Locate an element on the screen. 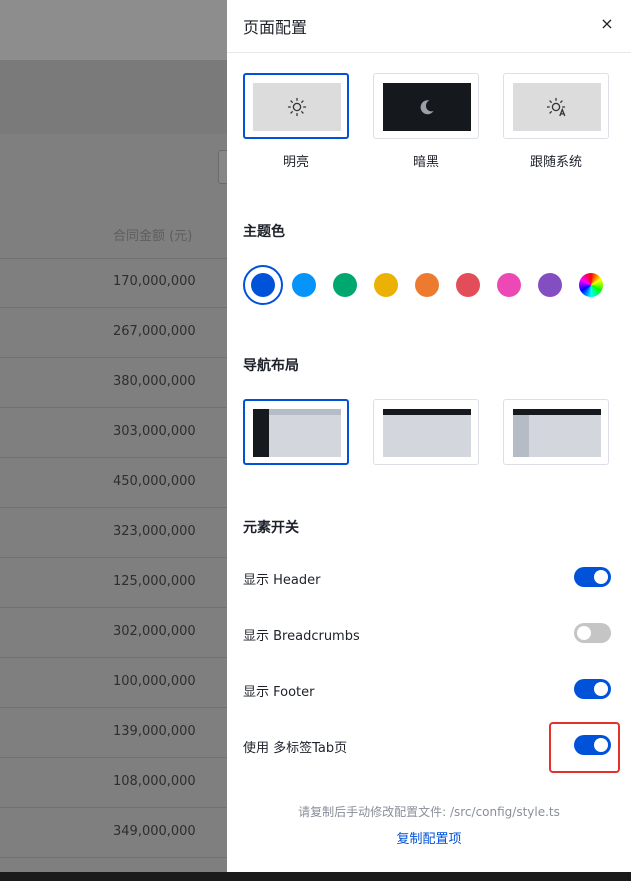  drawer-title: 页面配置 is located at coordinates (275, 27).